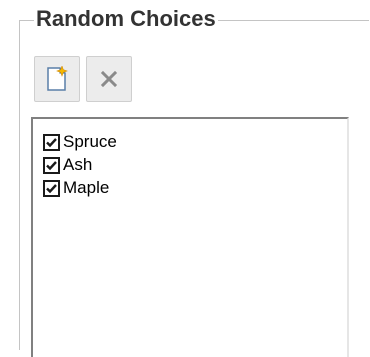  I want to click on list-item-spruce: Spruce, so click(80, 142).